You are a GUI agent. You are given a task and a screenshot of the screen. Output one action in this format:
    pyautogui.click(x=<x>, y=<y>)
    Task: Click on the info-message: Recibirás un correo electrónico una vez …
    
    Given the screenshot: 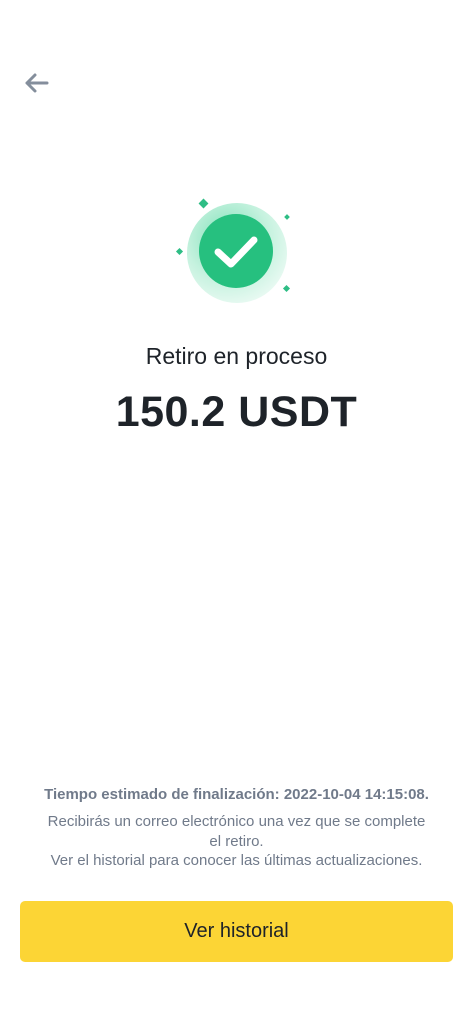 What is the action you would take?
    pyautogui.click(x=236, y=841)
    